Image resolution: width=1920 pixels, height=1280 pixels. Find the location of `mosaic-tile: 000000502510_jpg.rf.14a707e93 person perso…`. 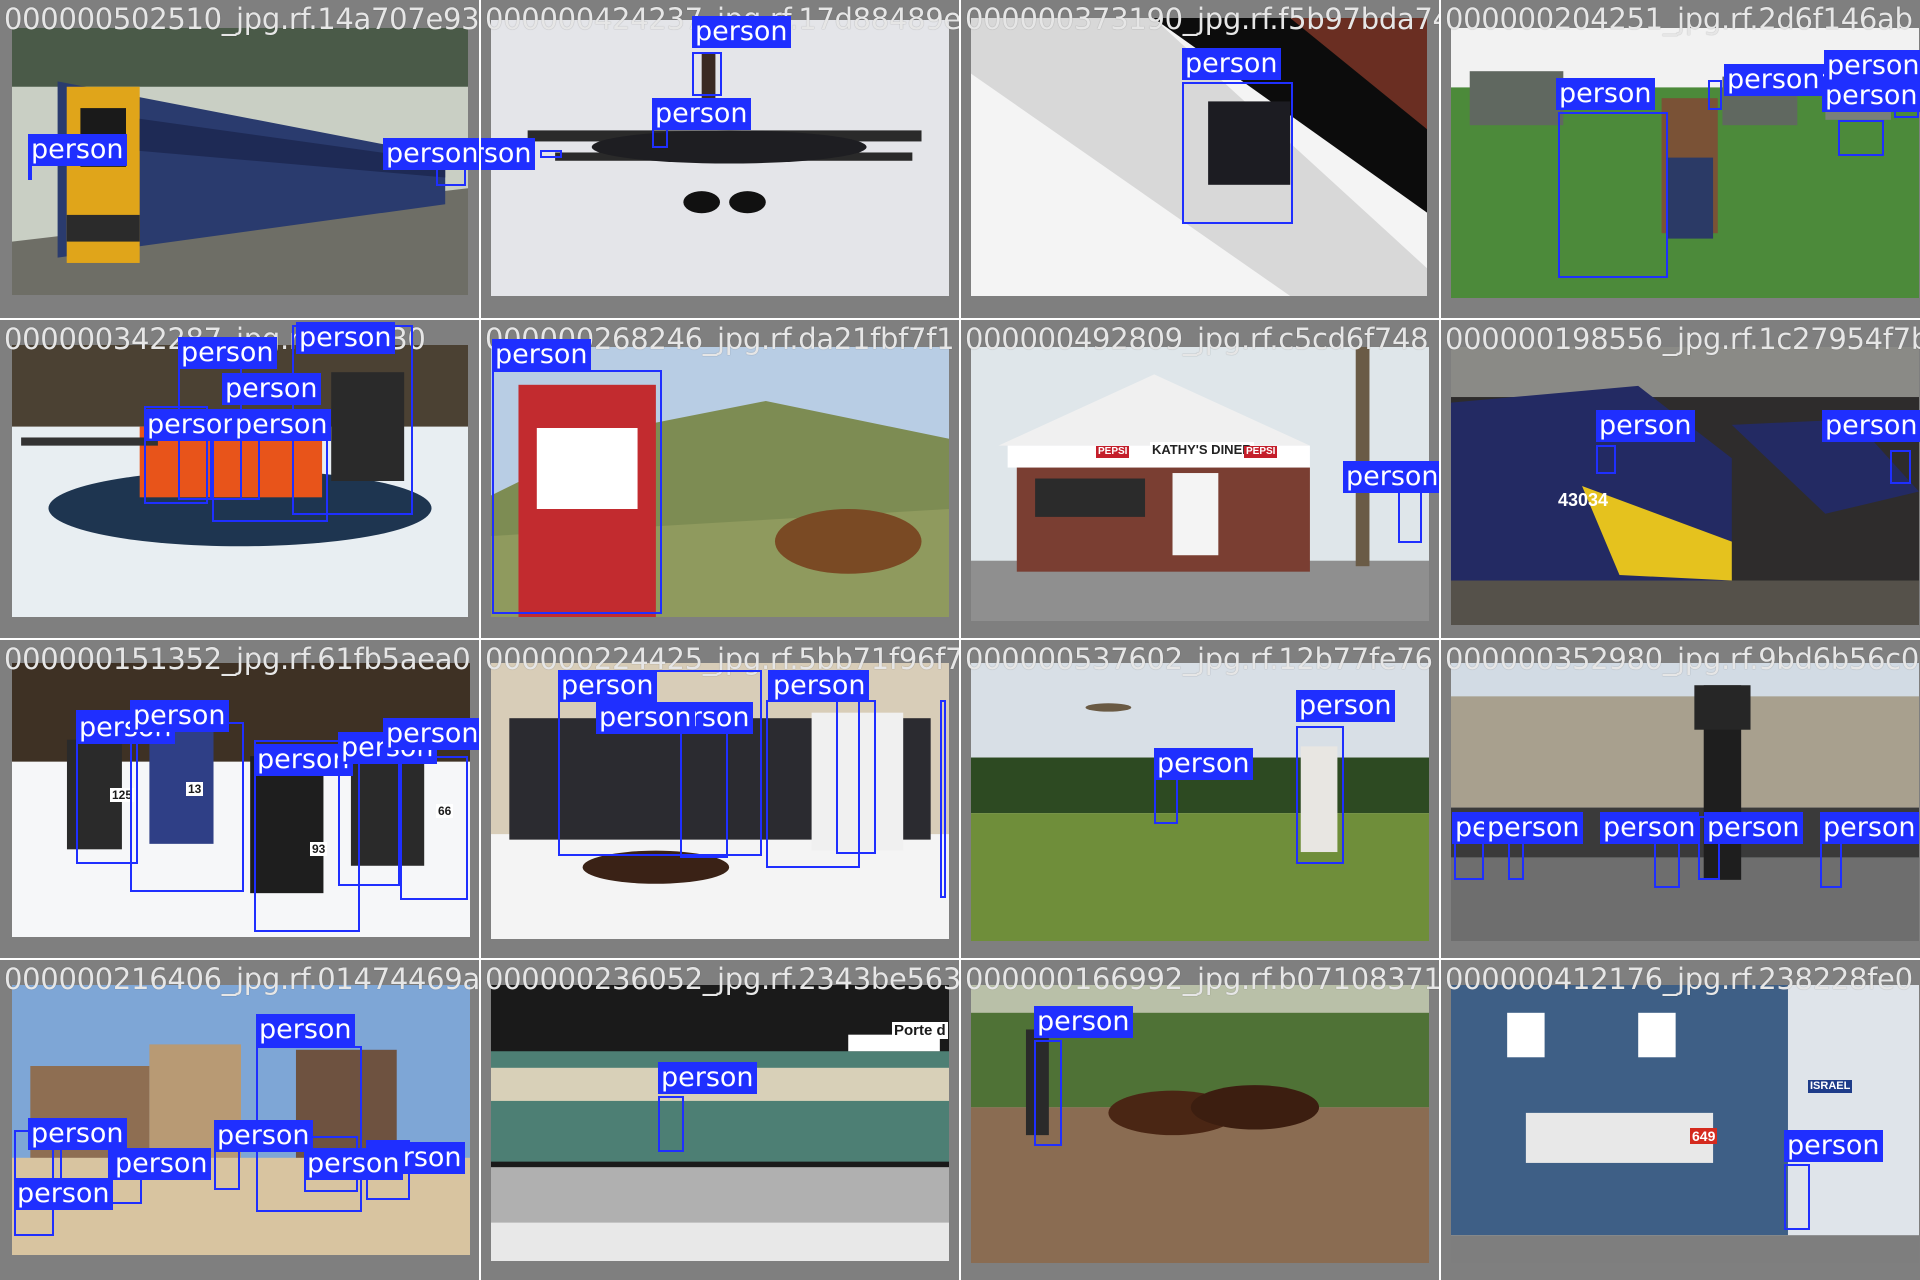

mosaic-tile: 000000502510_jpg.rf.14a707e93 person perso… is located at coordinates (239, 159).